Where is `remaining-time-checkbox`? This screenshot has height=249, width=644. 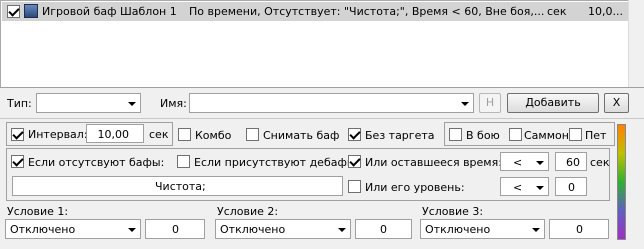
remaining-time-checkbox is located at coordinates (354, 161).